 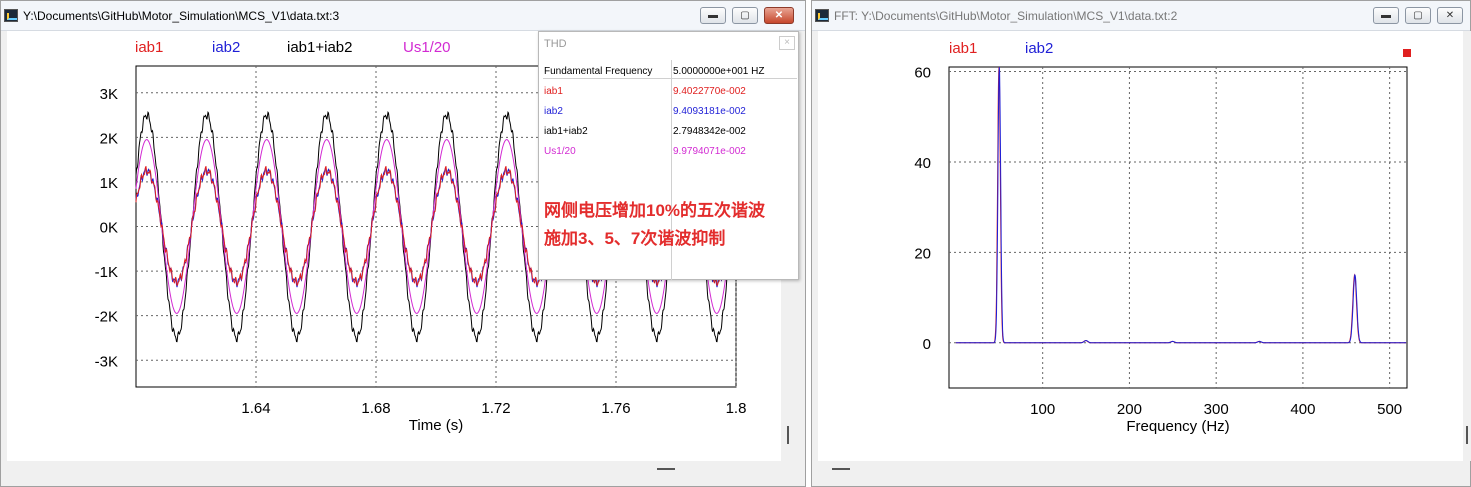 I want to click on x-tick-label: 100, so click(x=1042, y=409).